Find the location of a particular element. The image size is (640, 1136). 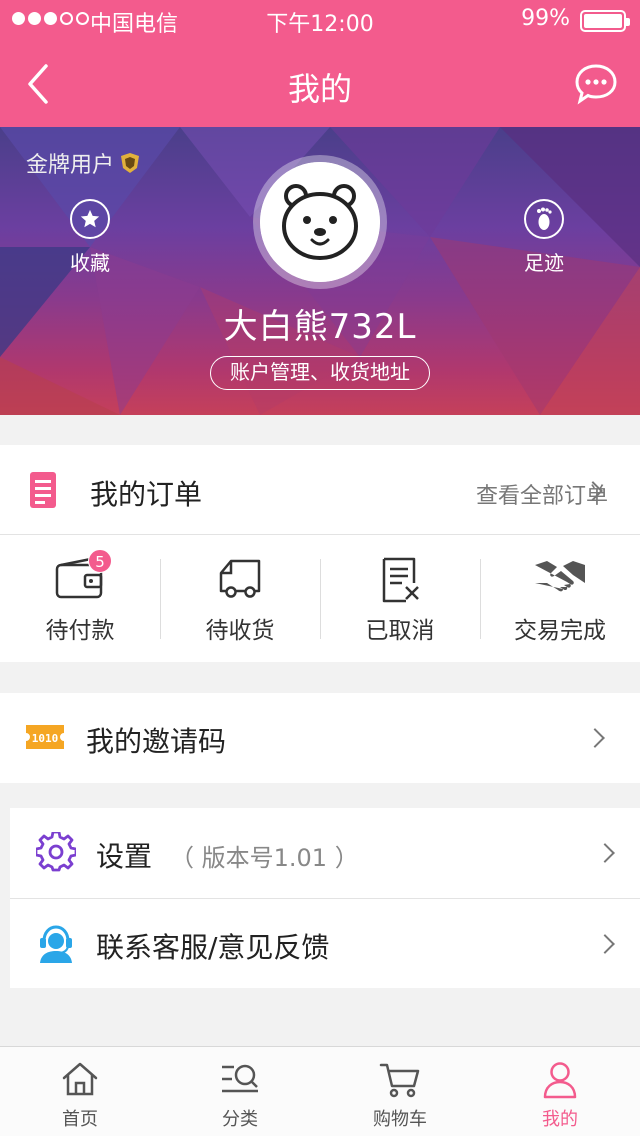

tab-label: 购物车 is located at coordinates (400, 1119).